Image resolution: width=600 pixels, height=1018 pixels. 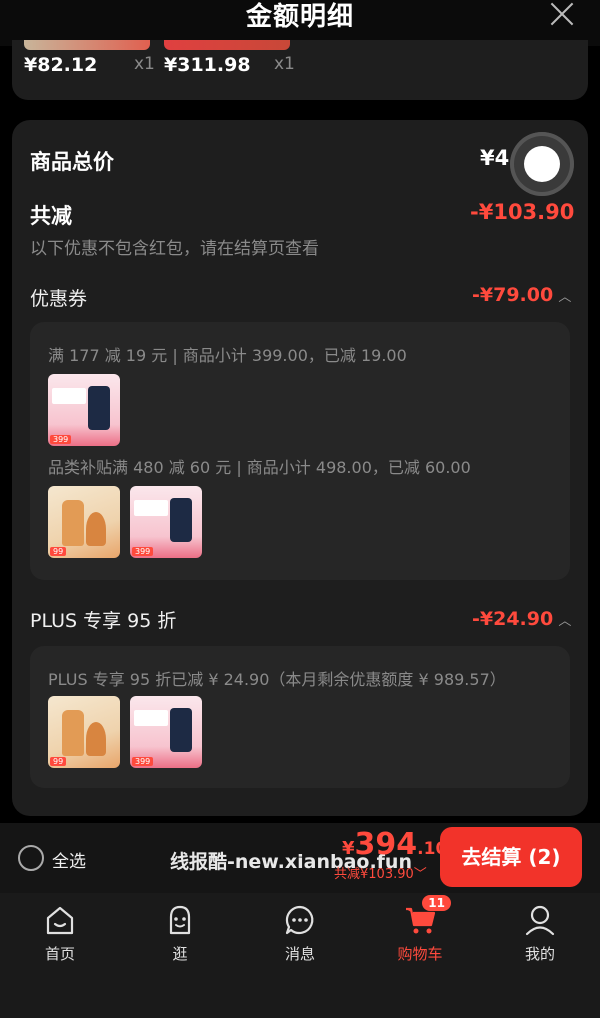 I want to click on total-price: ¥394.10, so click(x=394, y=844).